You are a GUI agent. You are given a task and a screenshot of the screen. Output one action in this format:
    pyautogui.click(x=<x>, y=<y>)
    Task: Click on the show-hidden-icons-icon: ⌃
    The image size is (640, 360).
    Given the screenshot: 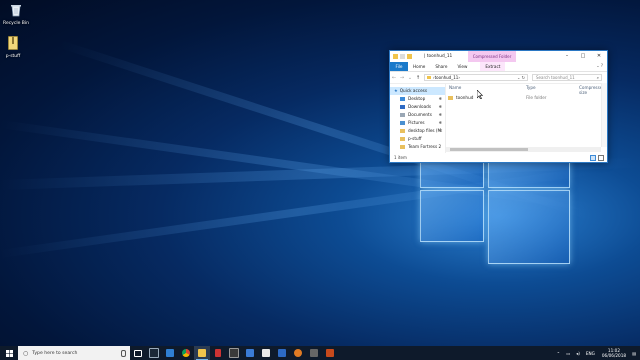 What is the action you would take?
    pyautogui.click(x=559, y=353)
    